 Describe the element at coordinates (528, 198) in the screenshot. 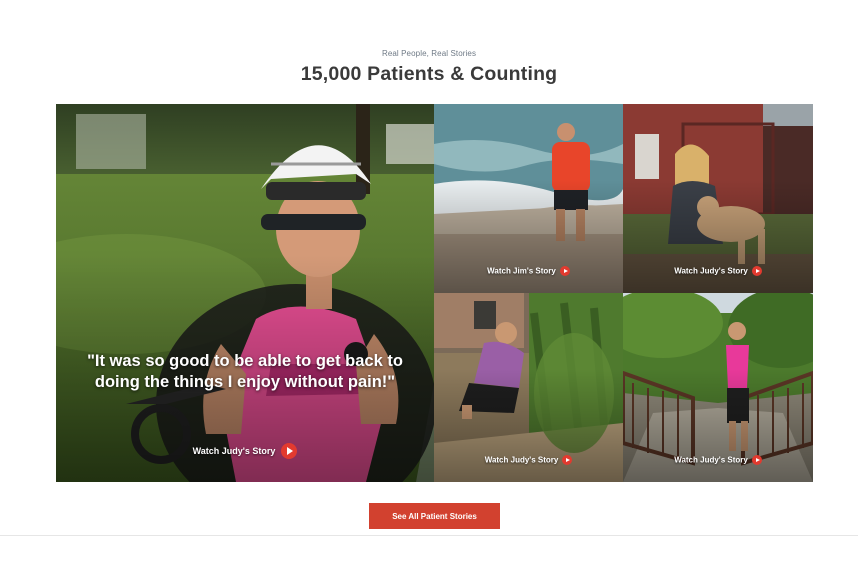

I see `story-tile-jim: Watch Jim's Story` at that location.